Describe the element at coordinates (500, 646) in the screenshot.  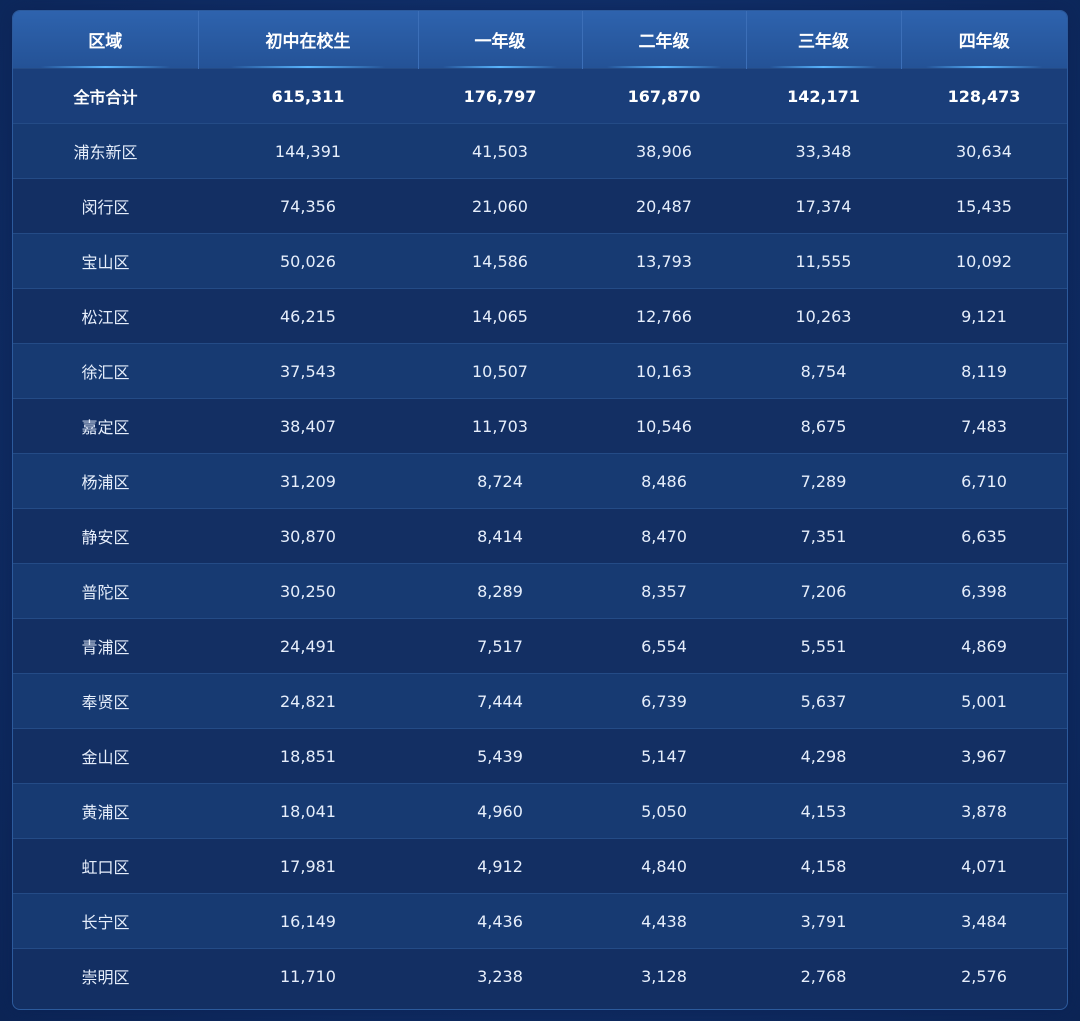
I see `table-cell: 7,517` at that location.